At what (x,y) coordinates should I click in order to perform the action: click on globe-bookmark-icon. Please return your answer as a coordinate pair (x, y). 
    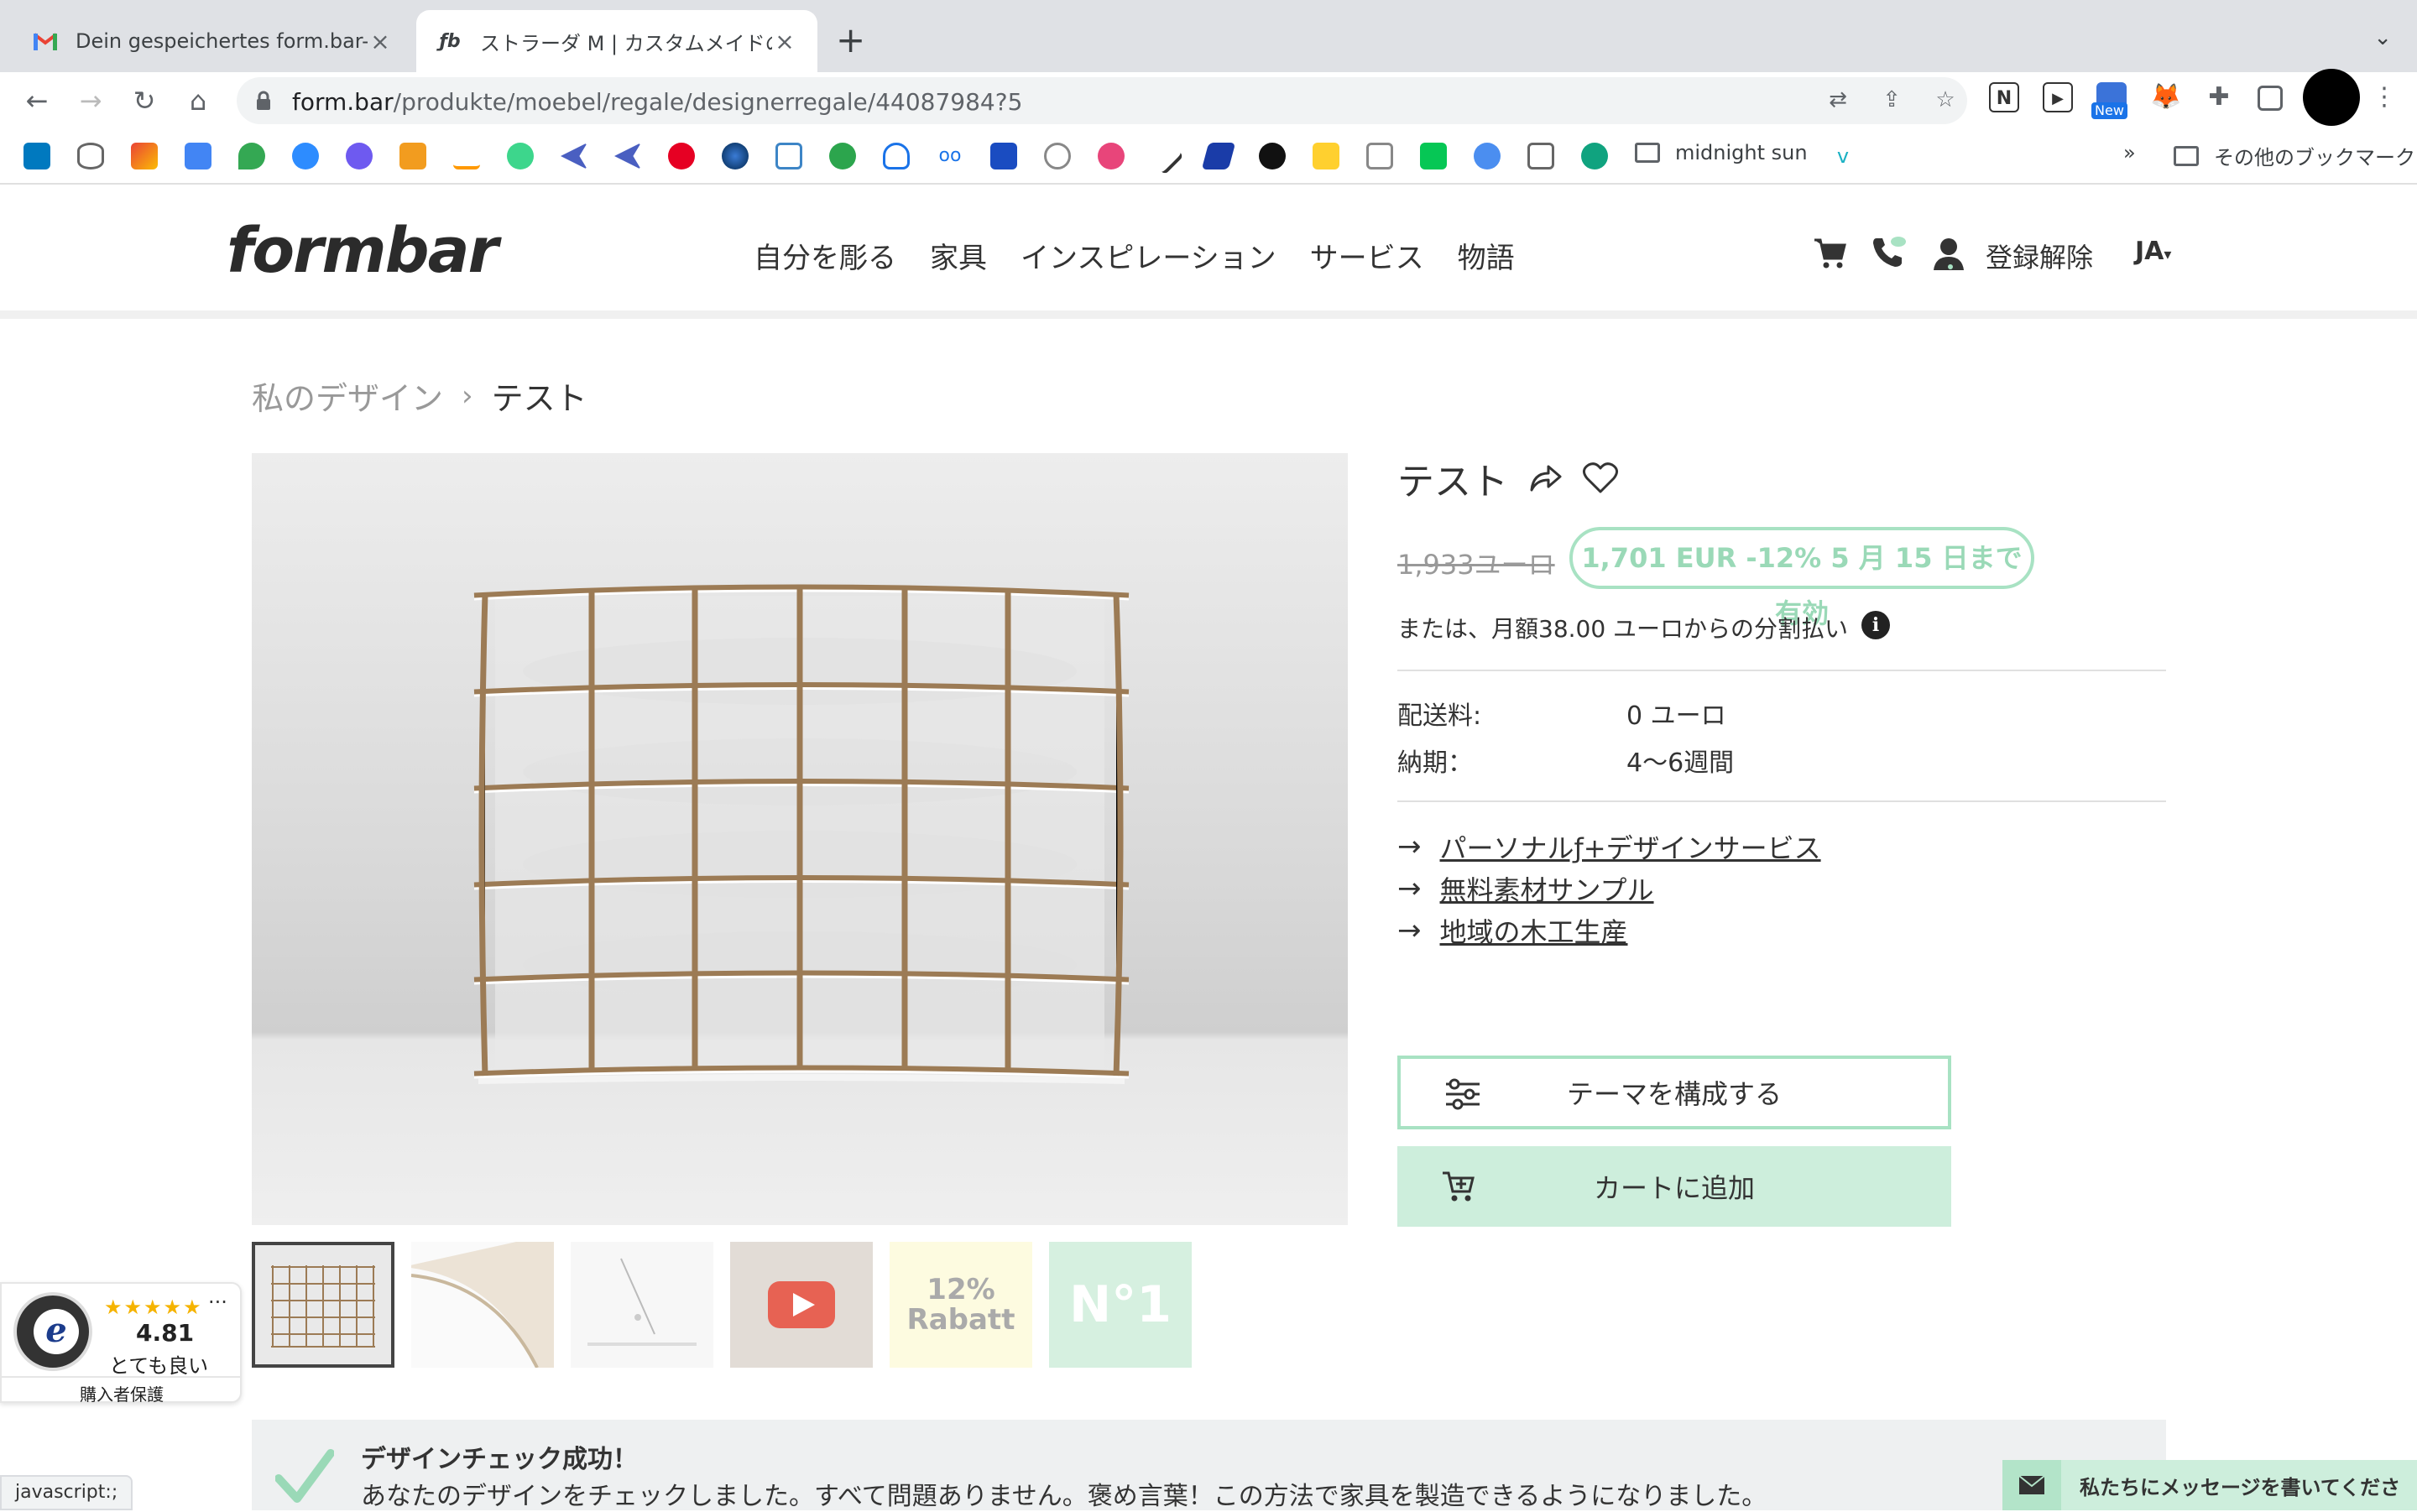
    Looking at the image, I should click on (735, 156).